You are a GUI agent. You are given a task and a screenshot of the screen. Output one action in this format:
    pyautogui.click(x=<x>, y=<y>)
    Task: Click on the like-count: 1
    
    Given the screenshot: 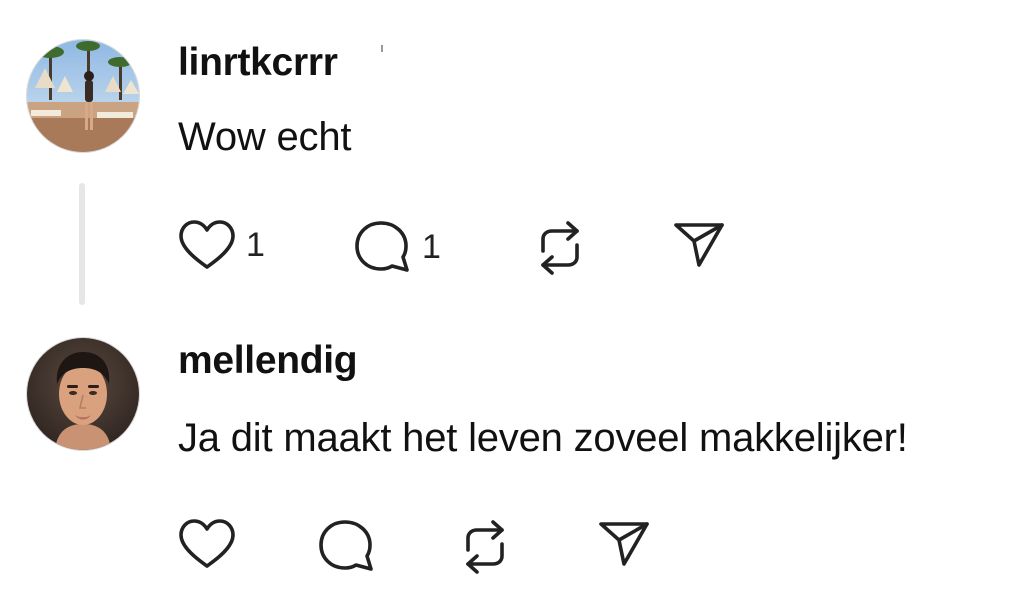 What is the action you would take?
    pyautogui.click(x=255, y=245)
    